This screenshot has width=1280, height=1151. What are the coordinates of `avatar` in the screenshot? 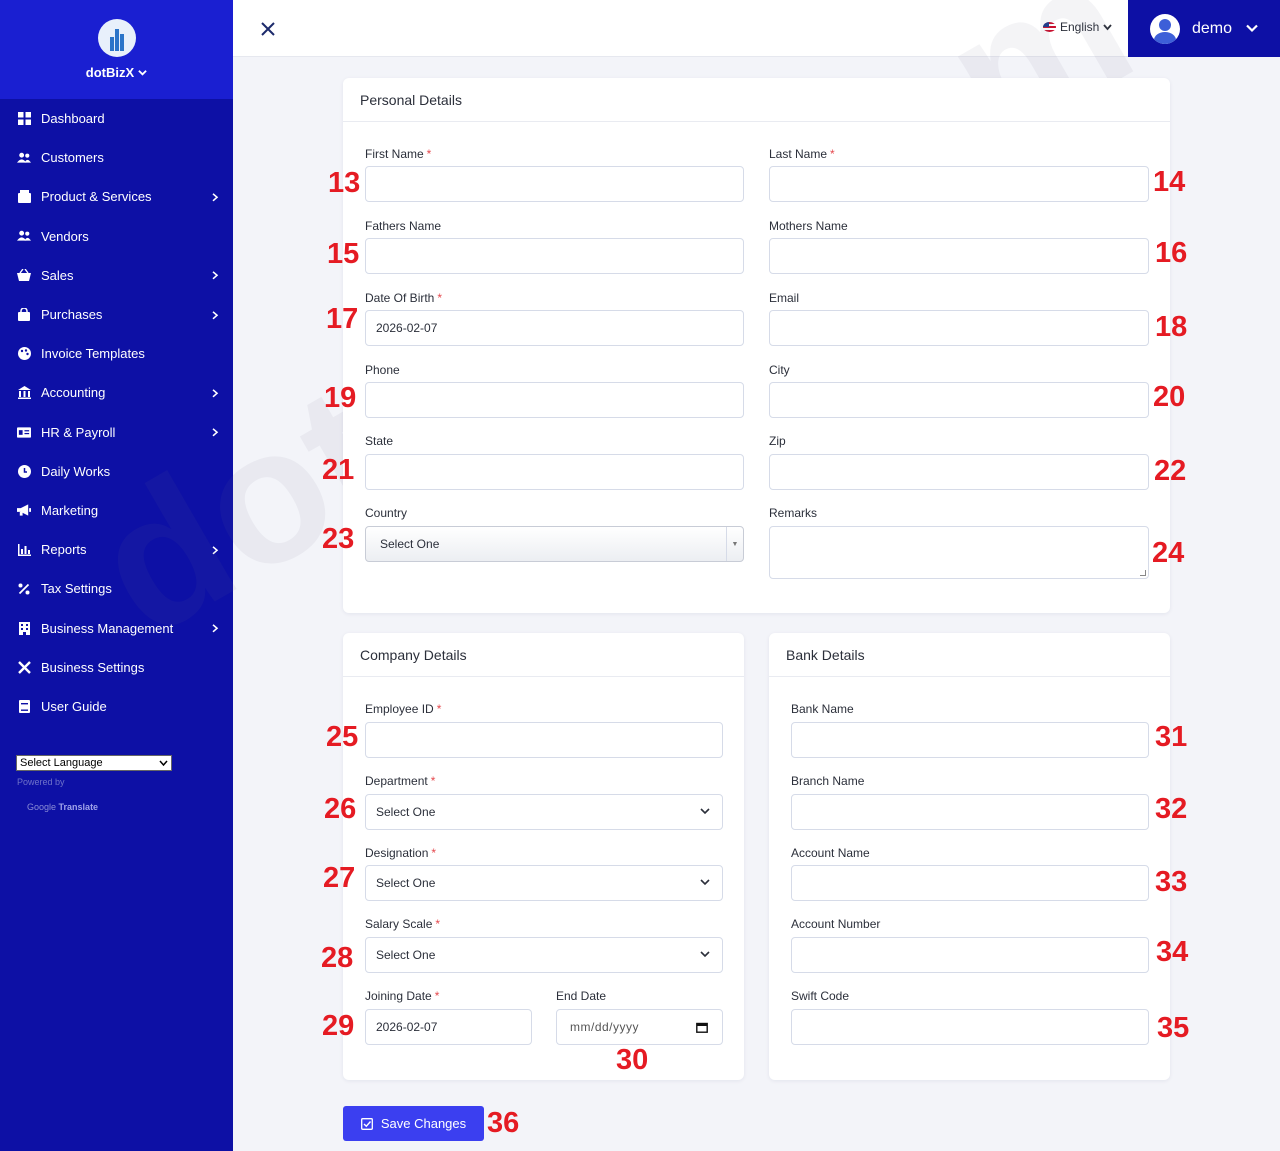 It's located at (1165, 28).